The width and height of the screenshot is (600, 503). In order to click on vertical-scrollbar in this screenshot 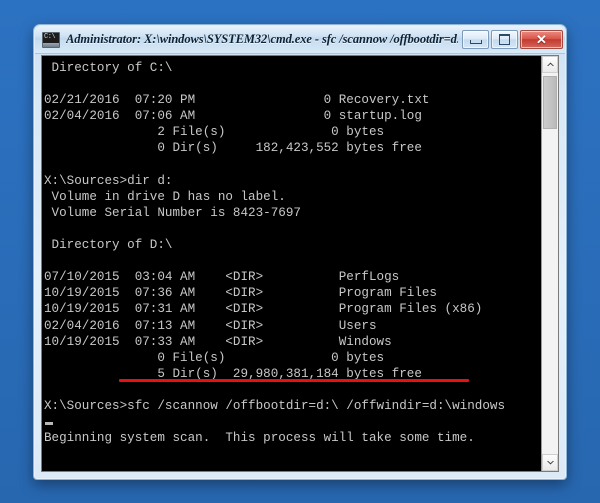, I will do `click(549, 263)`.